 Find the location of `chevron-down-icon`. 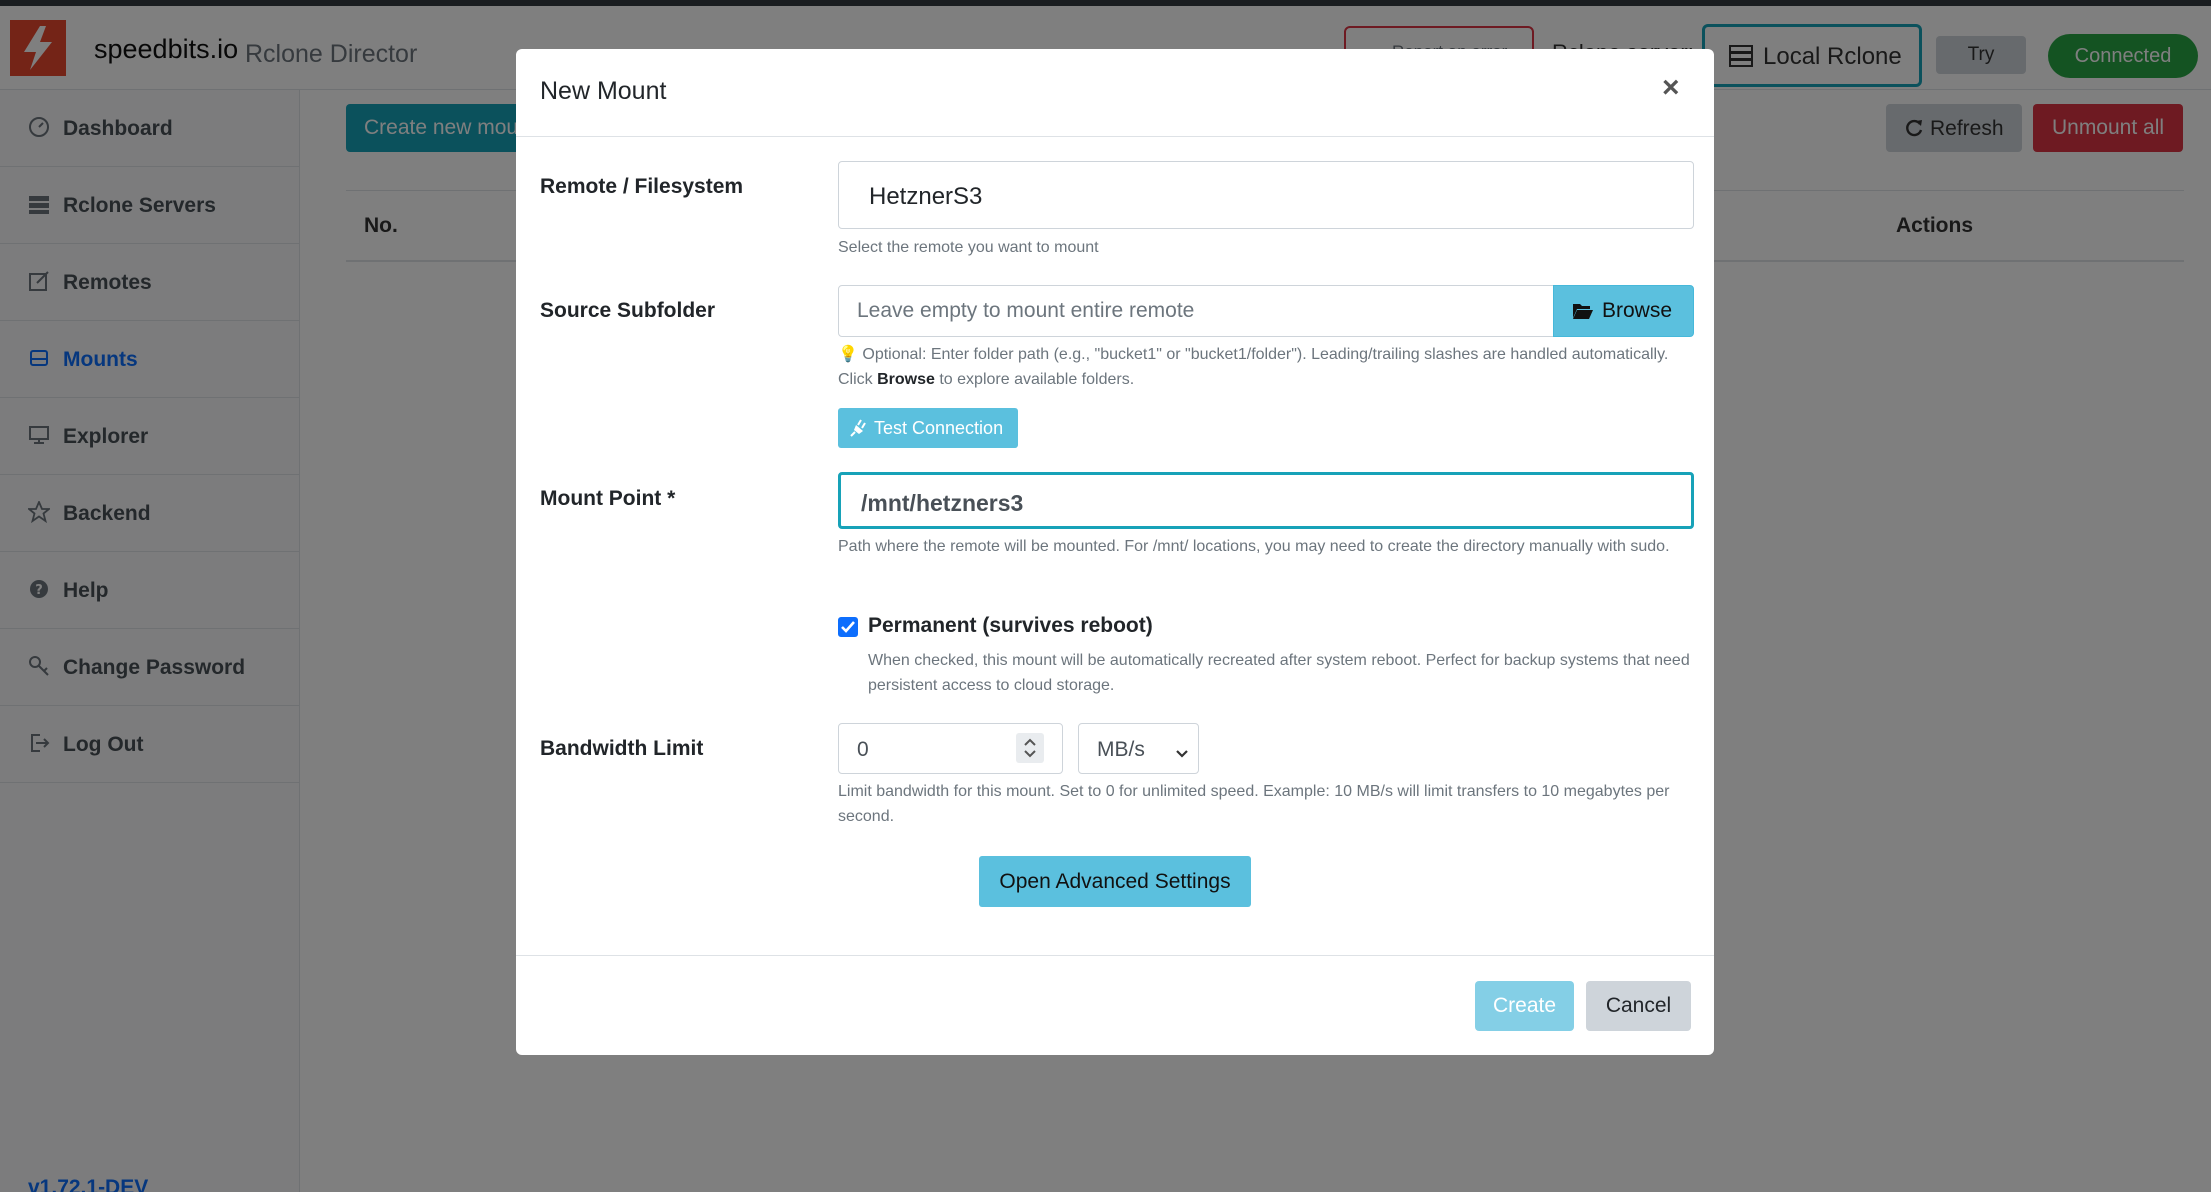

chevron-down-icon is located at coordinates (1182, 750).